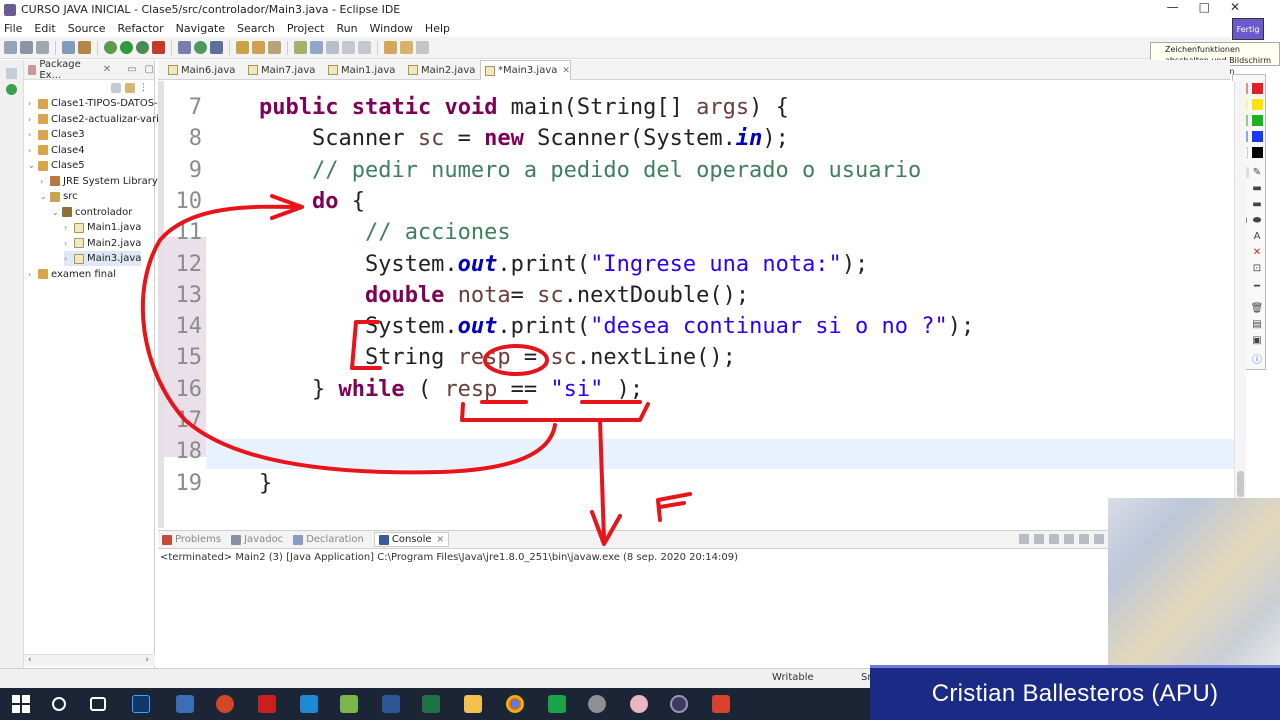 Image resolution: width=1280 pixels, height=720 pixels. I want to click on open-task-icon, so click(258, 47).